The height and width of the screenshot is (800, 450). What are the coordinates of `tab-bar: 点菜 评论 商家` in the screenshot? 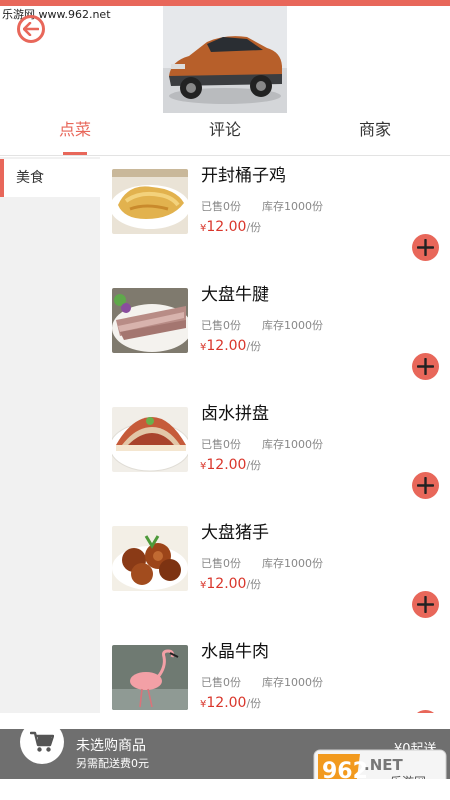 It's located at (225, 134).